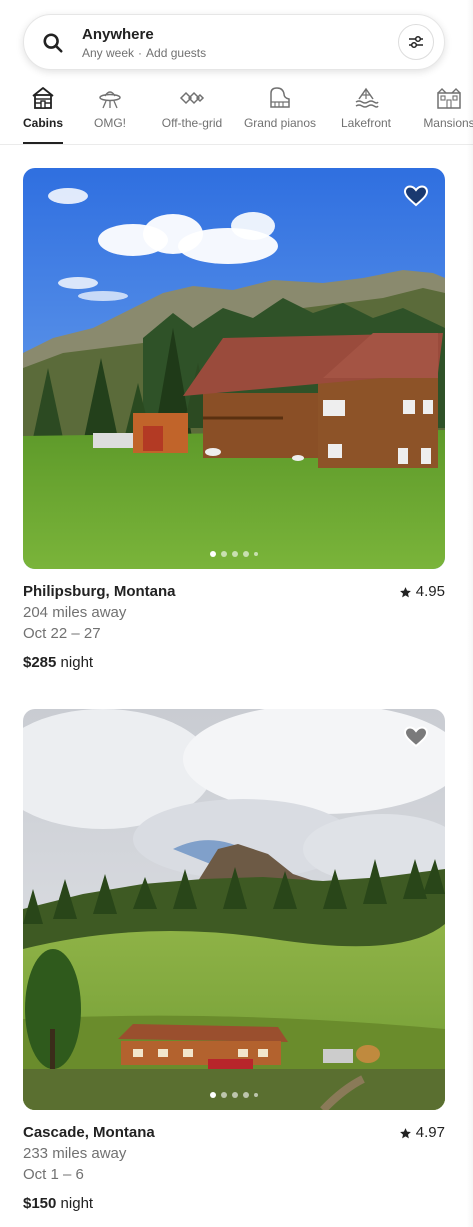 The image size is (473, 1227). What do you see at coordinates (110, 100) in the screenshot?
I see `ufo-icon` at bounding box center [110, 100].